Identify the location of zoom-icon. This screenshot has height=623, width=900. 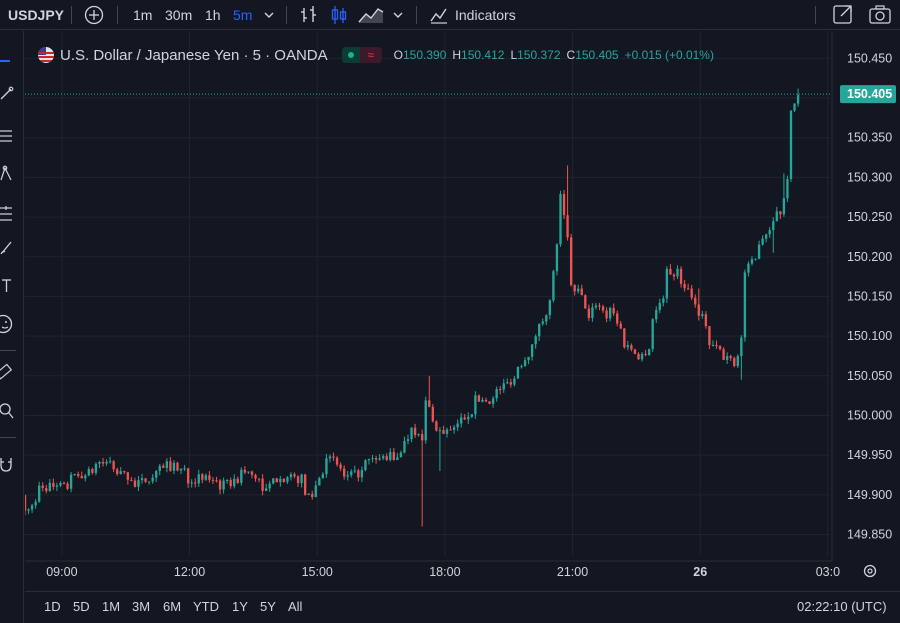
(7, 411).